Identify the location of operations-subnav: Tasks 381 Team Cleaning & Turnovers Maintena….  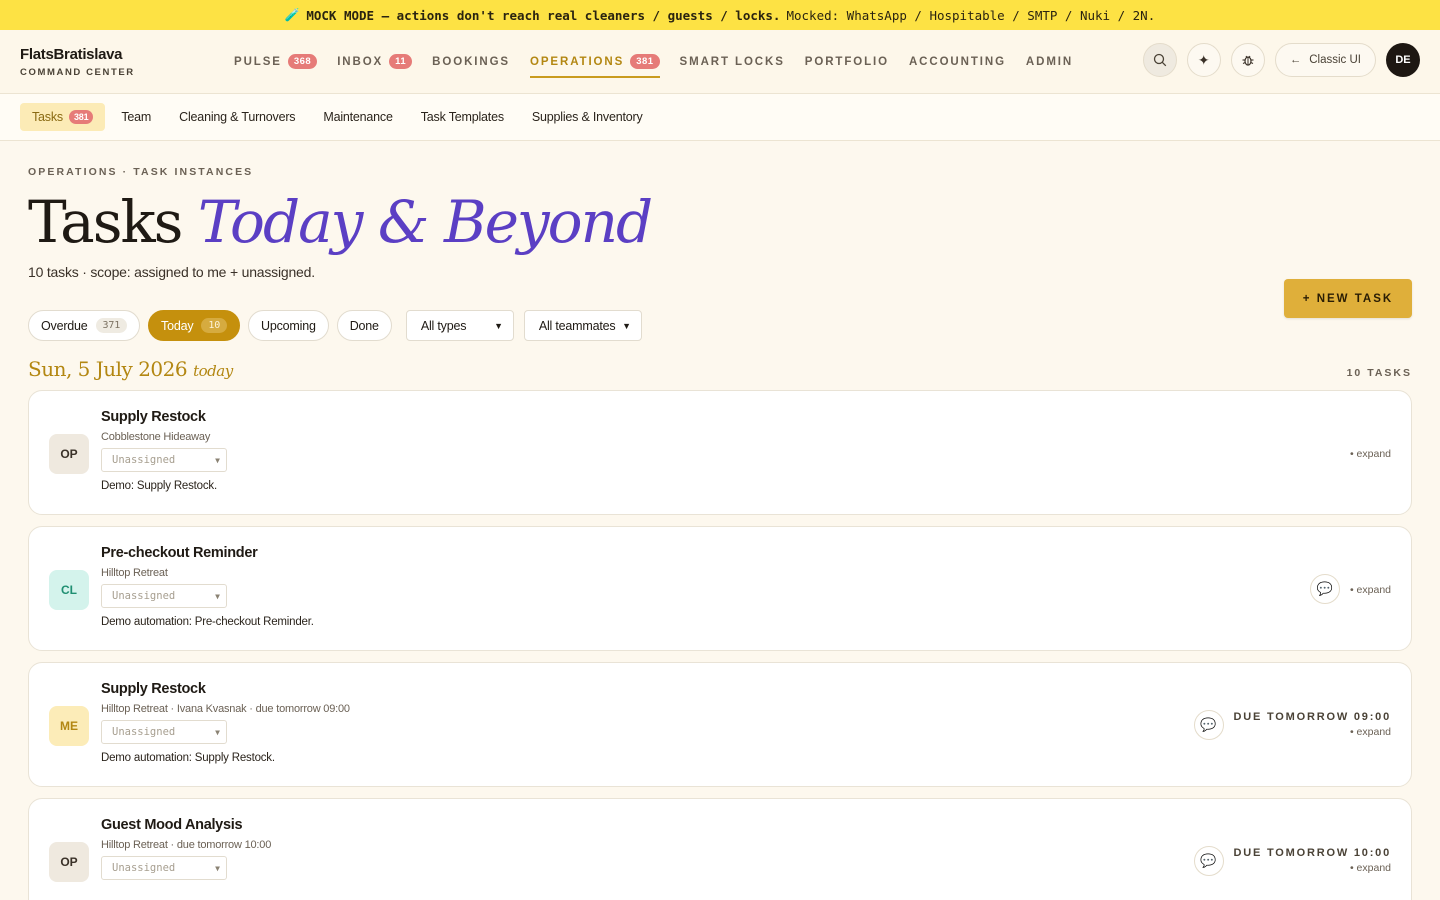
(720, 117).